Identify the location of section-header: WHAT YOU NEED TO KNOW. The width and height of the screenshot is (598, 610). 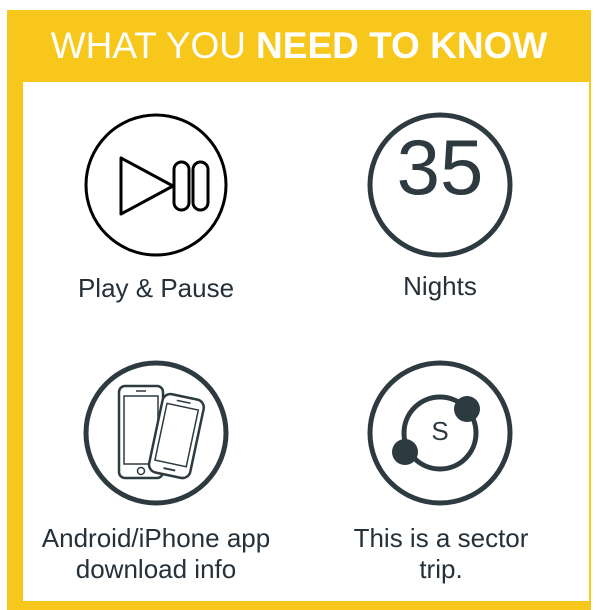
(299, 46).